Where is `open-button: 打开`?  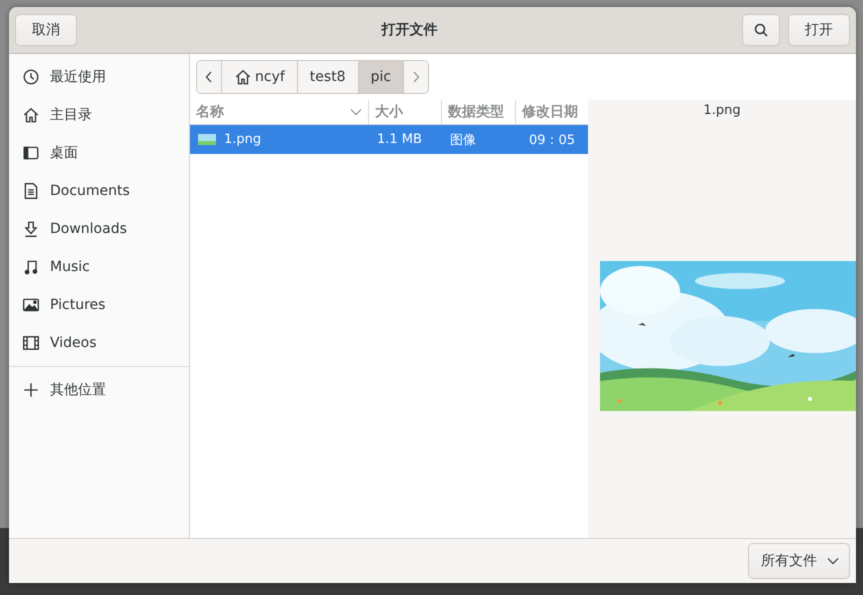
open-button: 打开 is located at coordinates (819, 30).